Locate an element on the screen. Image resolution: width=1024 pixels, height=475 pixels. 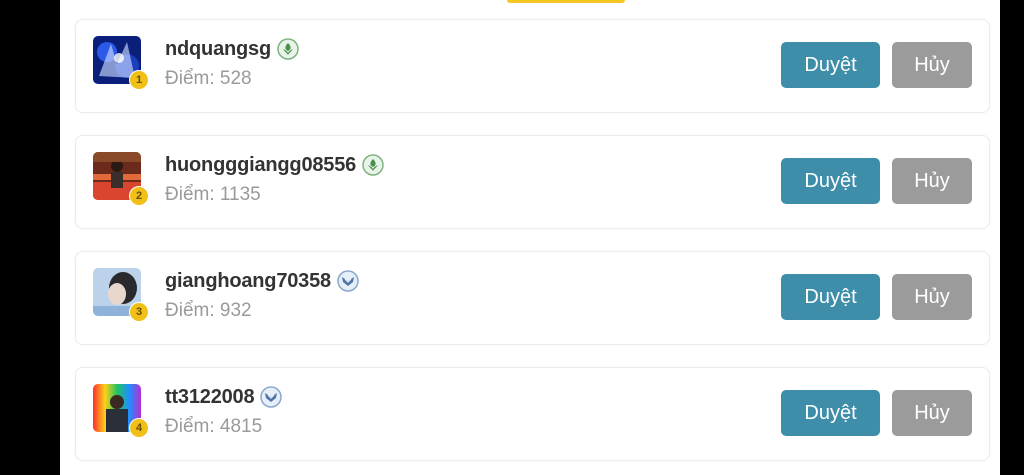
username: gianghoang70358 is located at coordinates (248, 281).